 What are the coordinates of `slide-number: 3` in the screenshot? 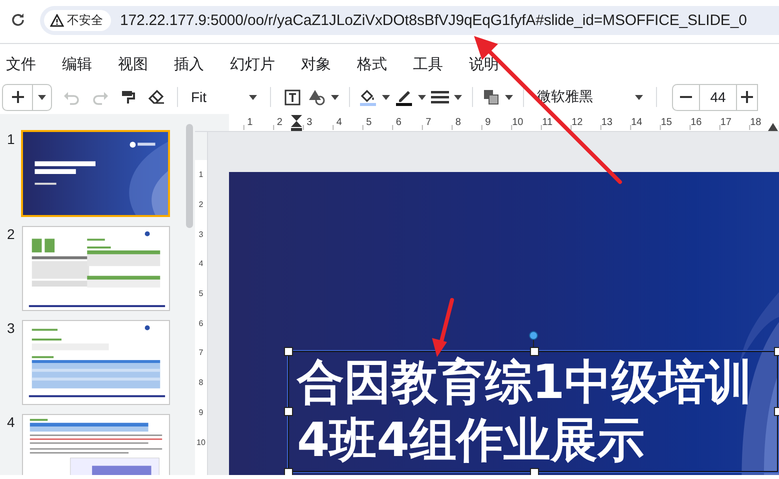 It's located at (11, 328).